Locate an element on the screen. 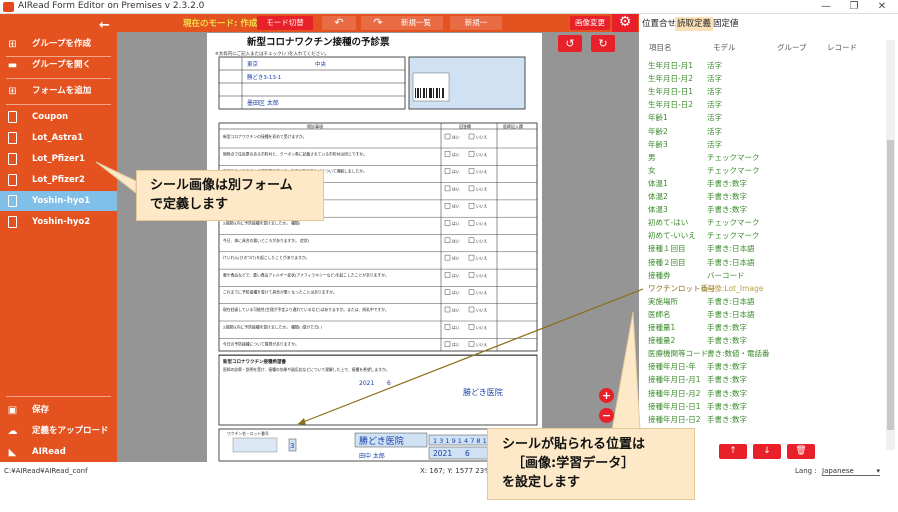 This screenshot has width=898, height=512. callout-line: を設定します is located at coordinates (541, 482).